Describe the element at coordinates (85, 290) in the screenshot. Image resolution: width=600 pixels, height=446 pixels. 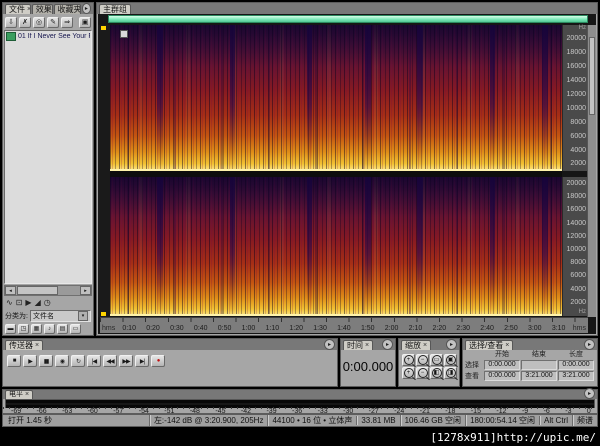
I see `scroll-right-icon: ▸` at that location.